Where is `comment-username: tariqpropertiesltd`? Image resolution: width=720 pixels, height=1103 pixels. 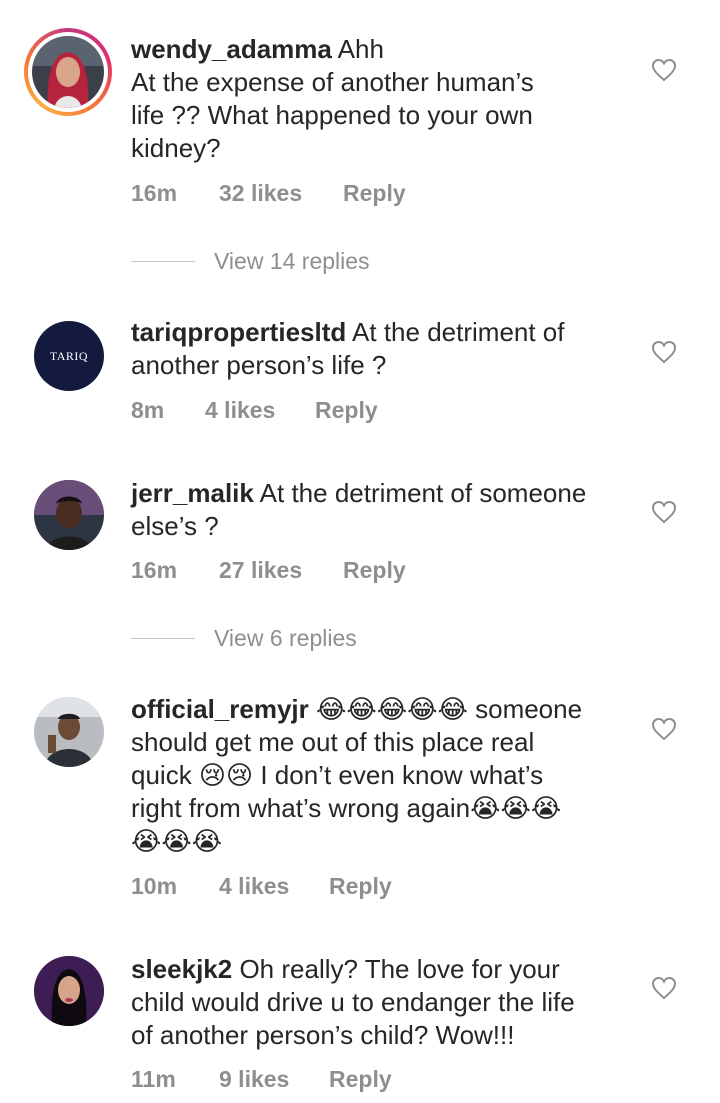 comment-username: tariqpropertiesltd is located at coordinates (238, 332).